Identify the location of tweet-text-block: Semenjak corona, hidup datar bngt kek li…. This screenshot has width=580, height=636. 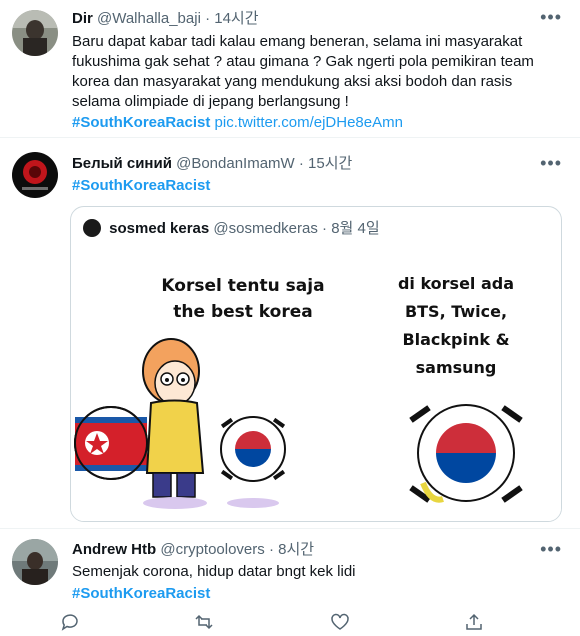
(317, 583).